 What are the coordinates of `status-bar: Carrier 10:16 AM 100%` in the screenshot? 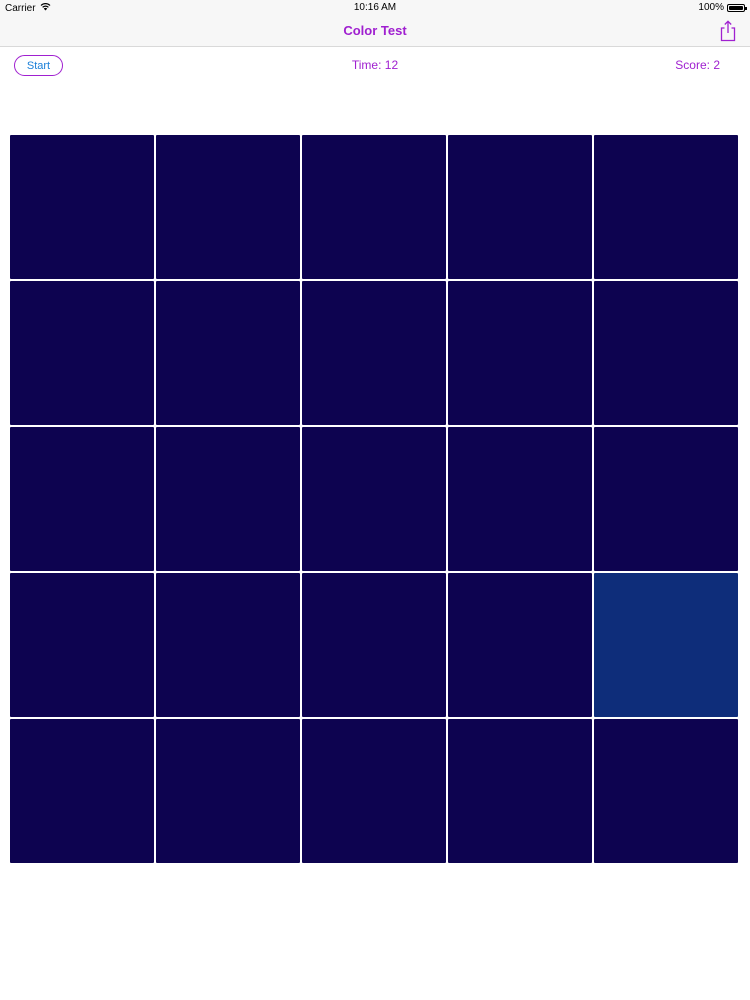 It's located at (375, 8).